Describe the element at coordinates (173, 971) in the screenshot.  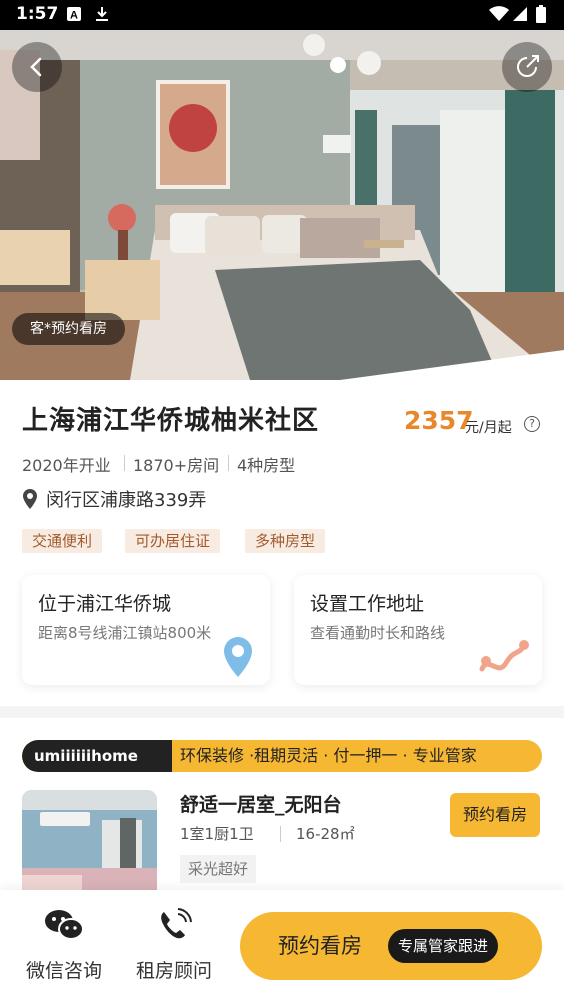
I see `rental-advisor-label: 租房顾问` at that location.